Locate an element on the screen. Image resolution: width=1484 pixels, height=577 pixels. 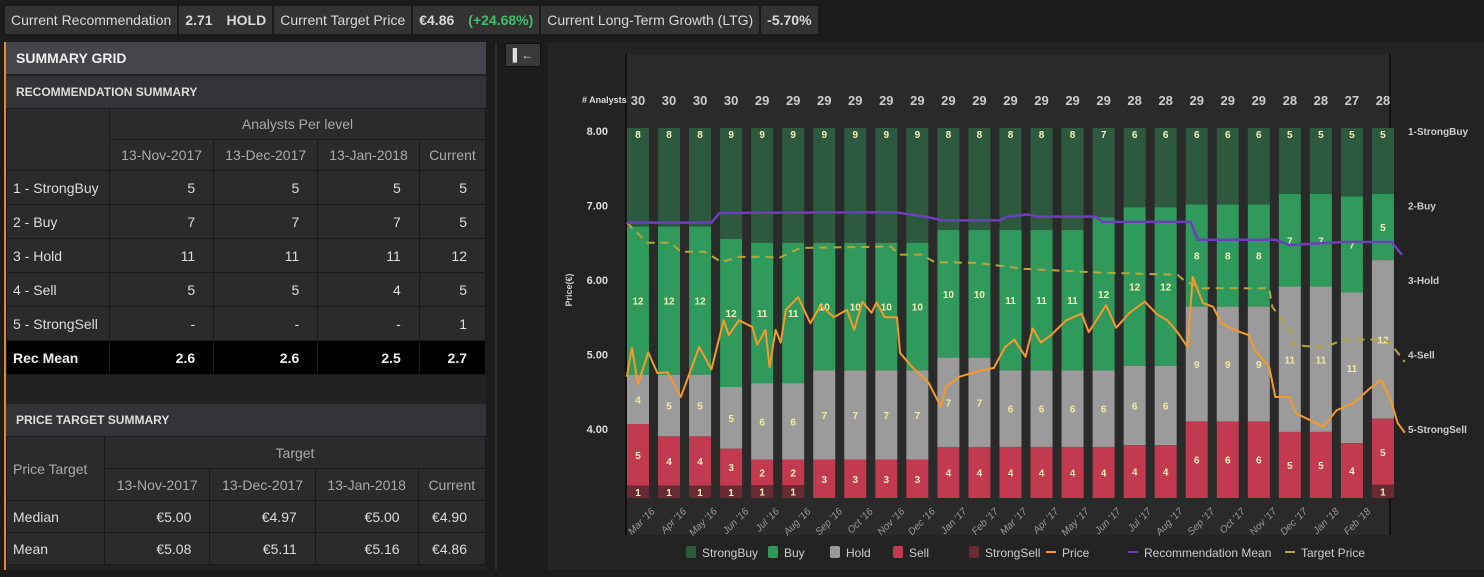
y-tick-label: 4.00 is located at coordinates (597, 430).